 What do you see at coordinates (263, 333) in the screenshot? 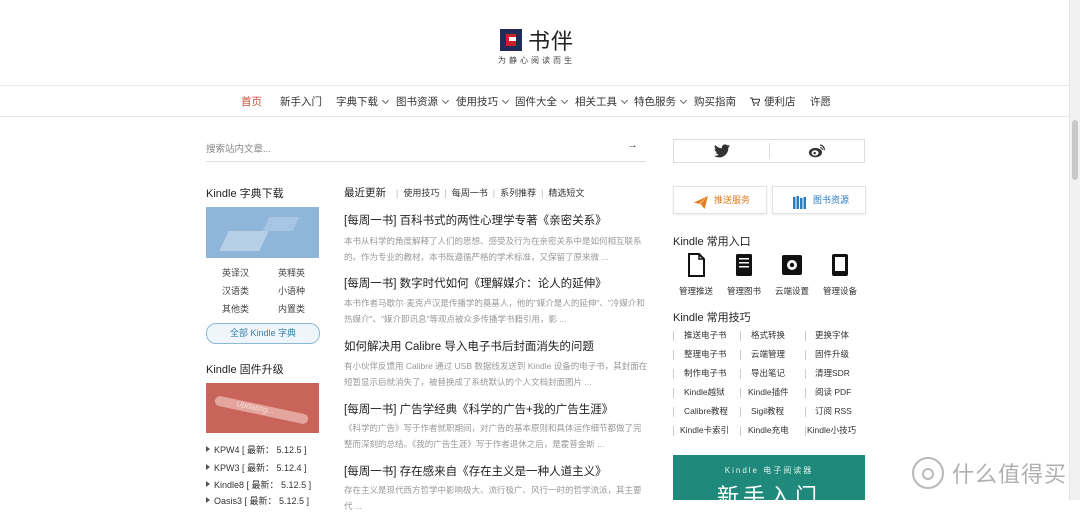
I see `all-dictionaries-button: 全部 Kindle 字典` at bounding box center [263, 333].